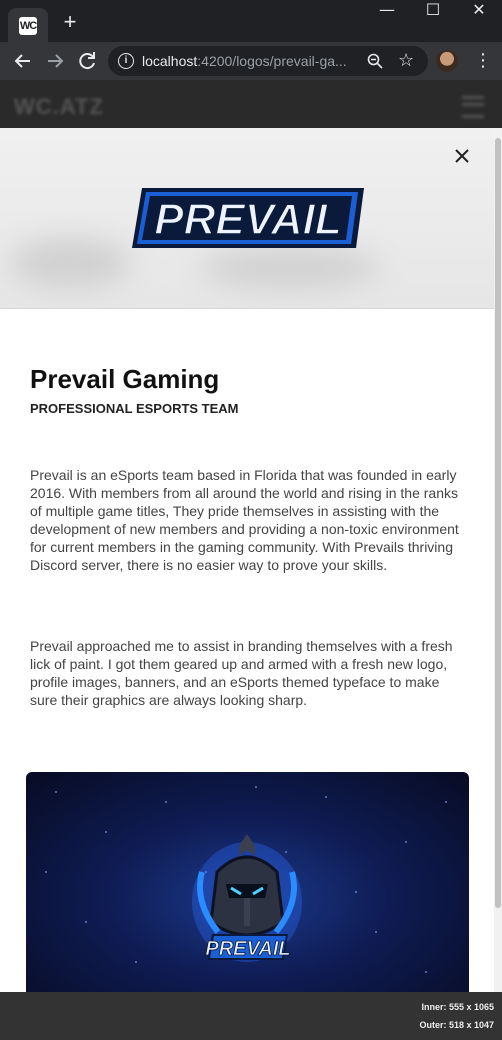 The height and width of the screenshot is (1040, 502). I want to click on spartan-mascot-logo: PREVAIL, so click(246, 879).